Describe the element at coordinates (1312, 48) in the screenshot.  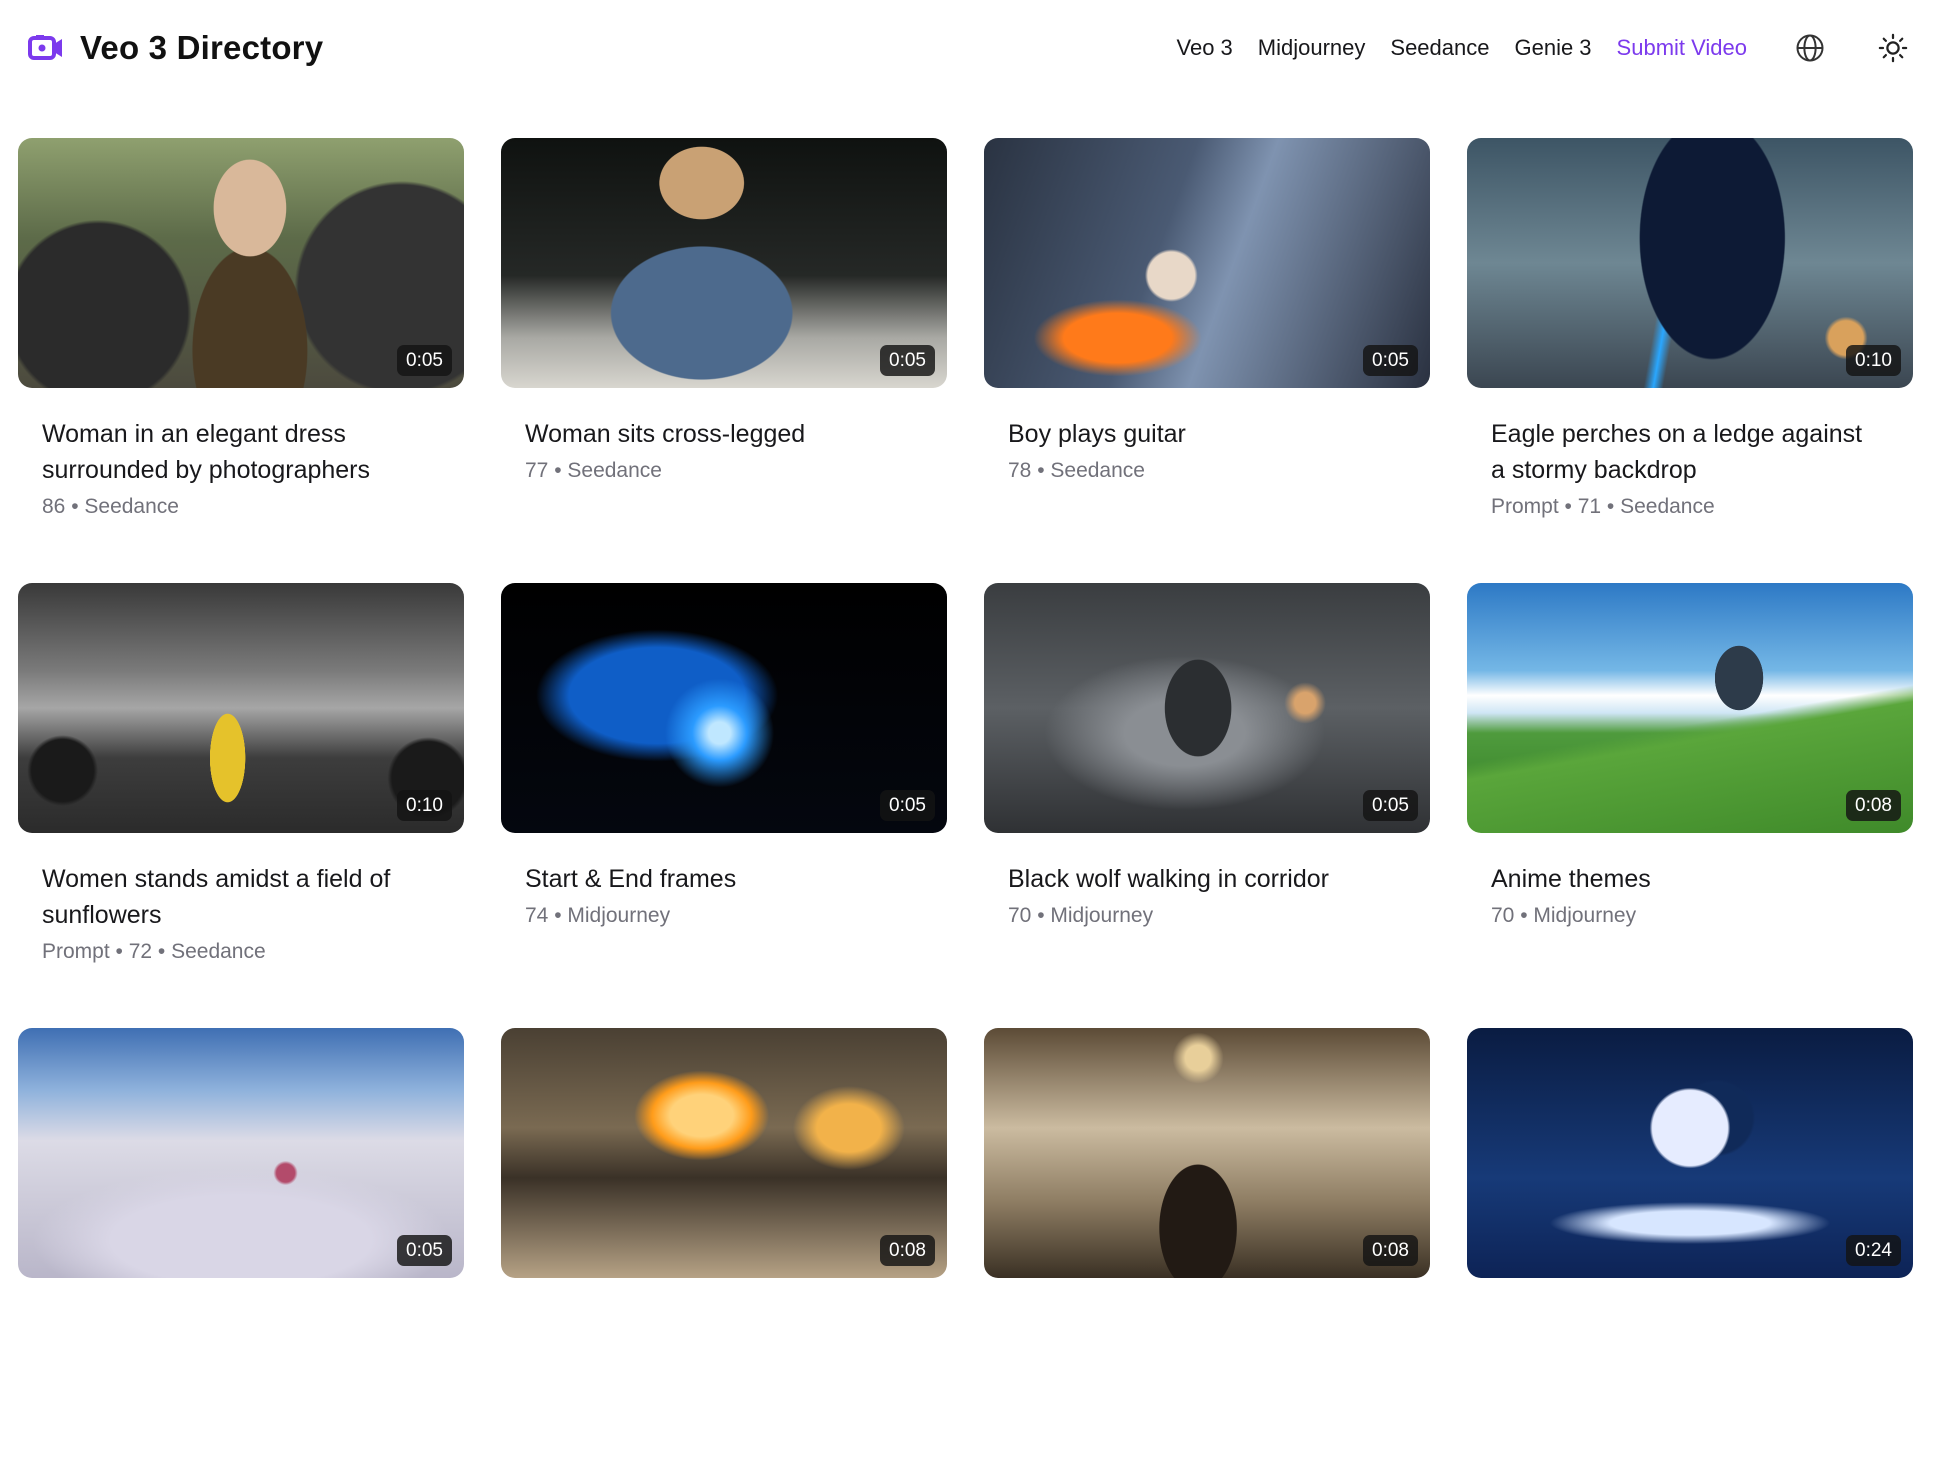
I see `nav-link-midjourney: Midjourney` at that location.